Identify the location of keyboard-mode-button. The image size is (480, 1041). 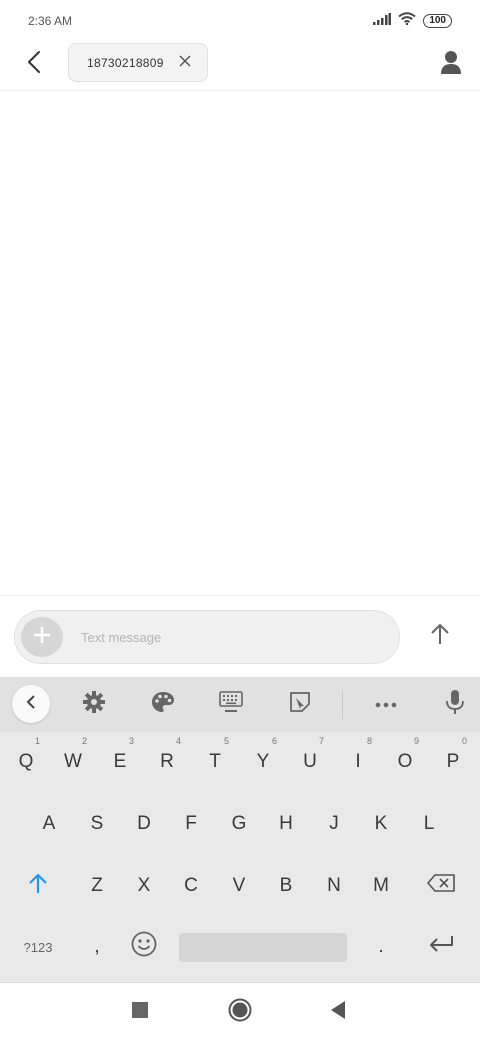
(231, 704).